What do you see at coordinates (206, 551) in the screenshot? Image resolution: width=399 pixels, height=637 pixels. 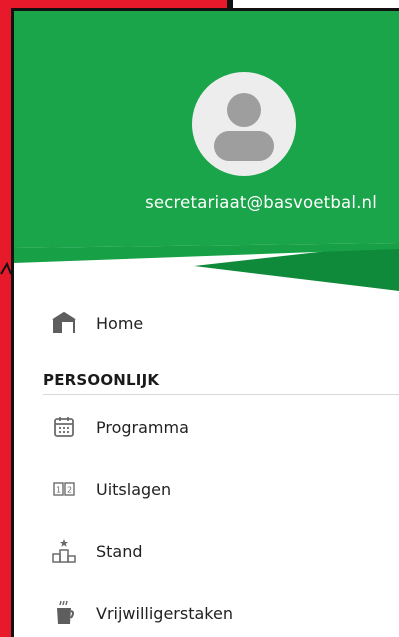 I see `menu-item-stand: Stand` at bounding box center [206, 551].